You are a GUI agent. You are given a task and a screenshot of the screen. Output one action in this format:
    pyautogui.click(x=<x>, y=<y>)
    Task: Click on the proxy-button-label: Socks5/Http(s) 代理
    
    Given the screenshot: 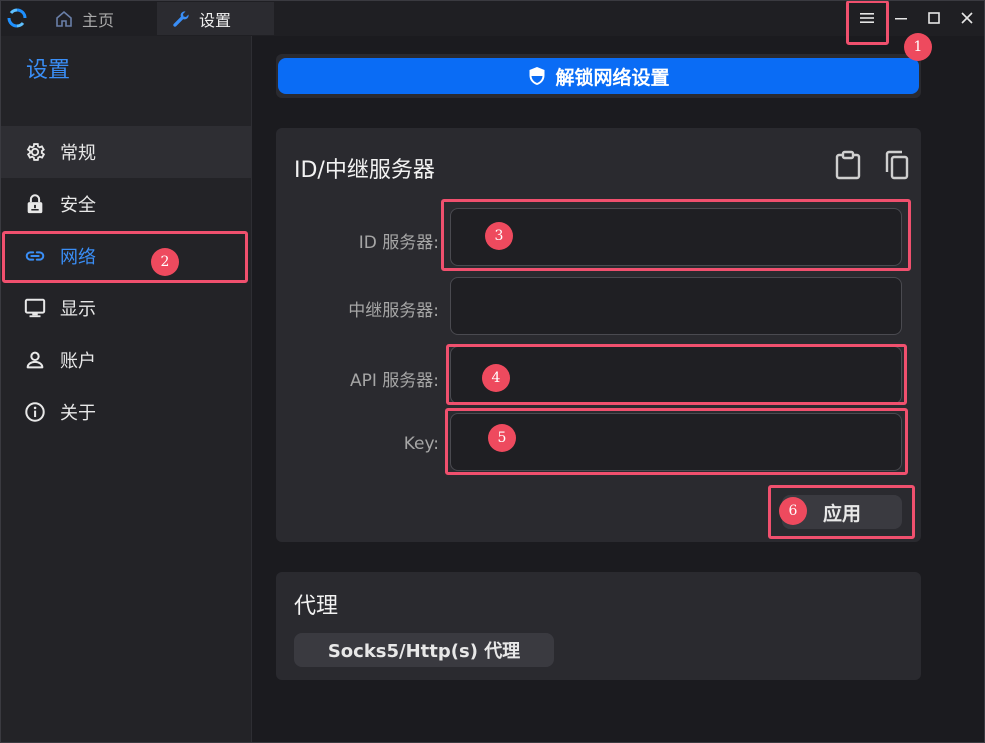 What is the action you would take?
    pyautogui.click(x=424, y=651)
    